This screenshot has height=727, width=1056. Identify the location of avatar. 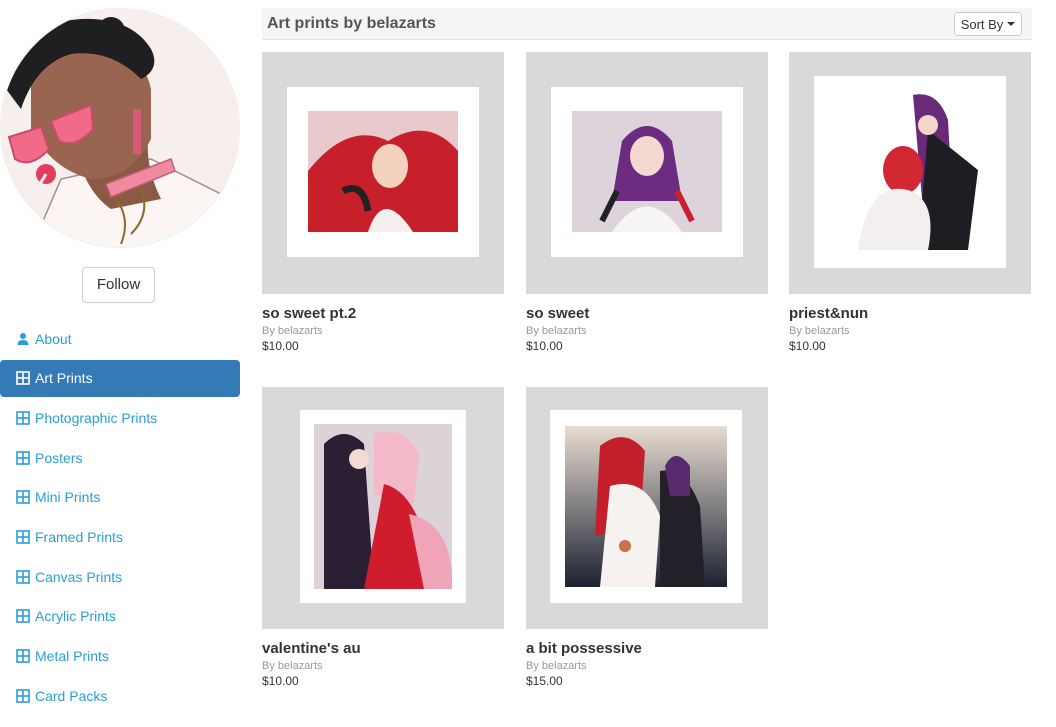
(120, 128).